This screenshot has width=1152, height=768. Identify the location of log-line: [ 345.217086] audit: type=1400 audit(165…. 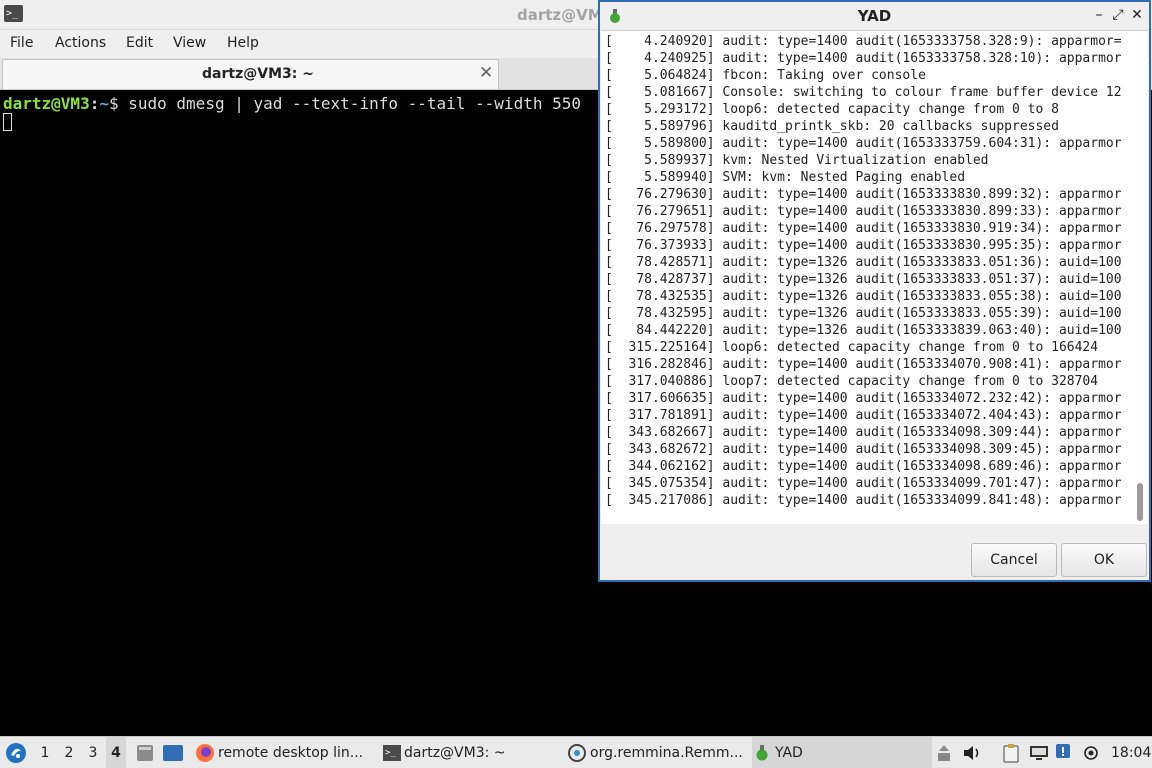
(863, 500).